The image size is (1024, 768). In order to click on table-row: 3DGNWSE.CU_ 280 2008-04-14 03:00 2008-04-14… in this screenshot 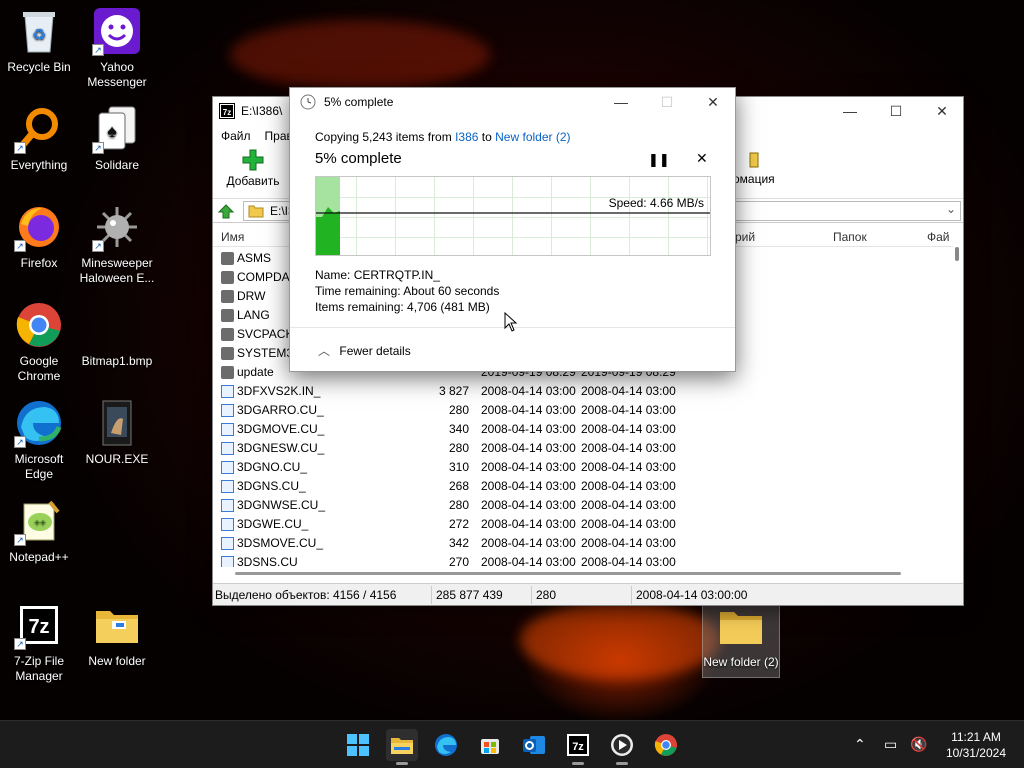, I will do `click(583, 505)`.